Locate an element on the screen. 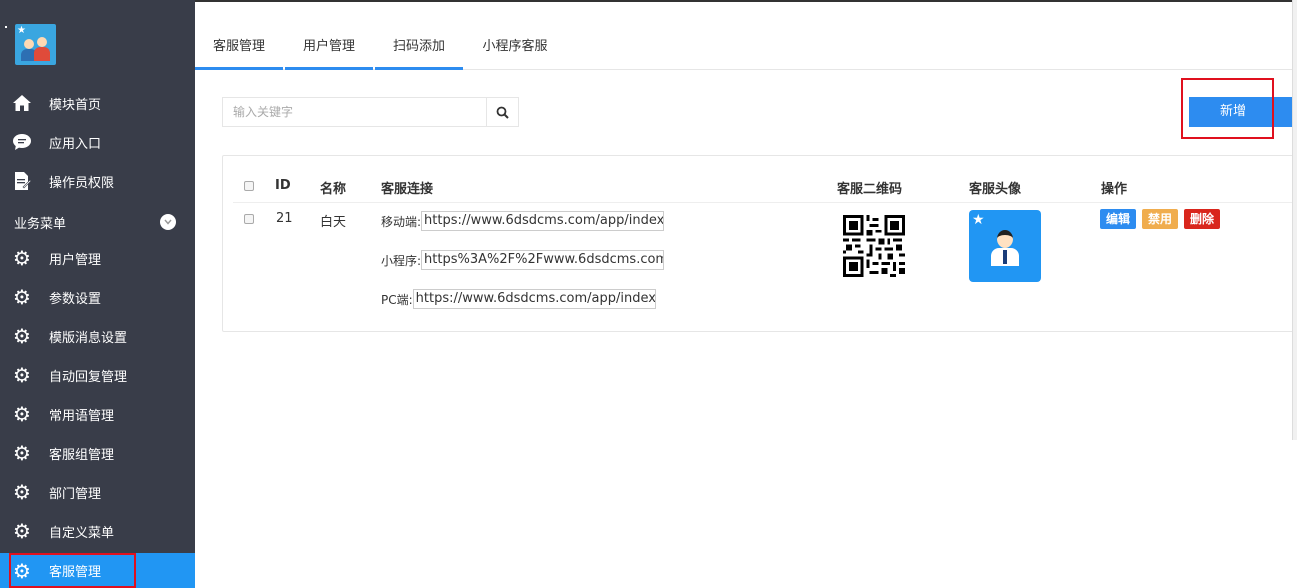 The image size is (1297, 588). sidebar-item-home: 模块首页 is located at coordinates (97, 103).